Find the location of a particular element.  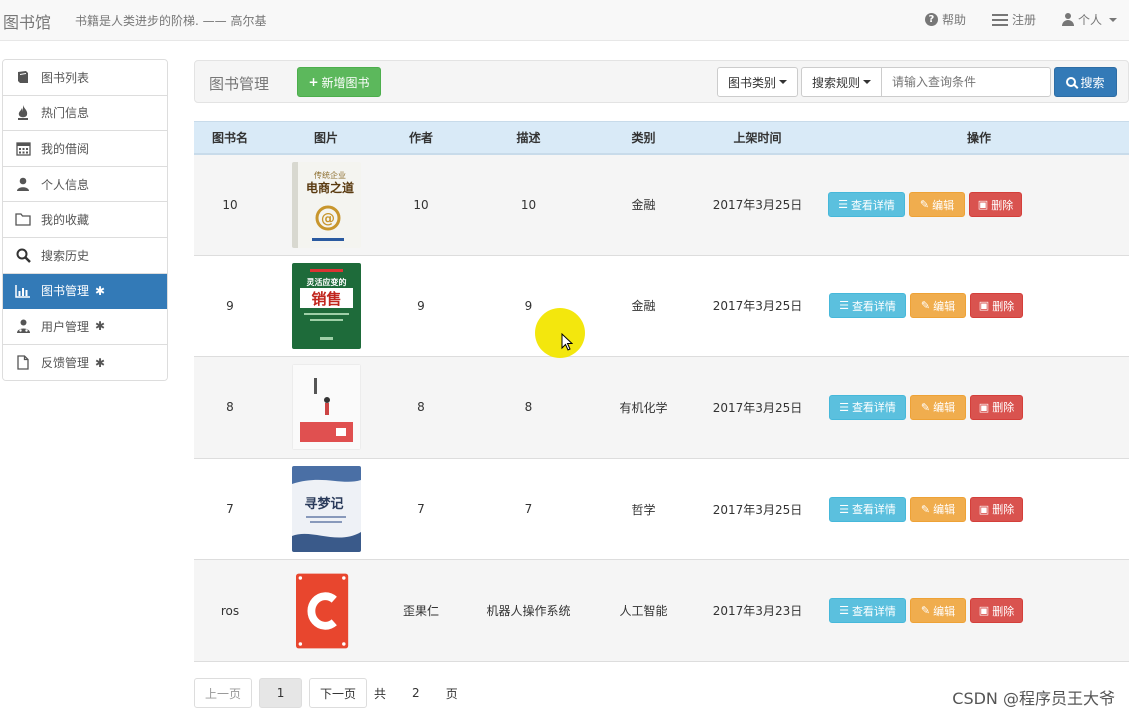

sidebar-item-label: 个人信息 is located at coordinates (65, 184).